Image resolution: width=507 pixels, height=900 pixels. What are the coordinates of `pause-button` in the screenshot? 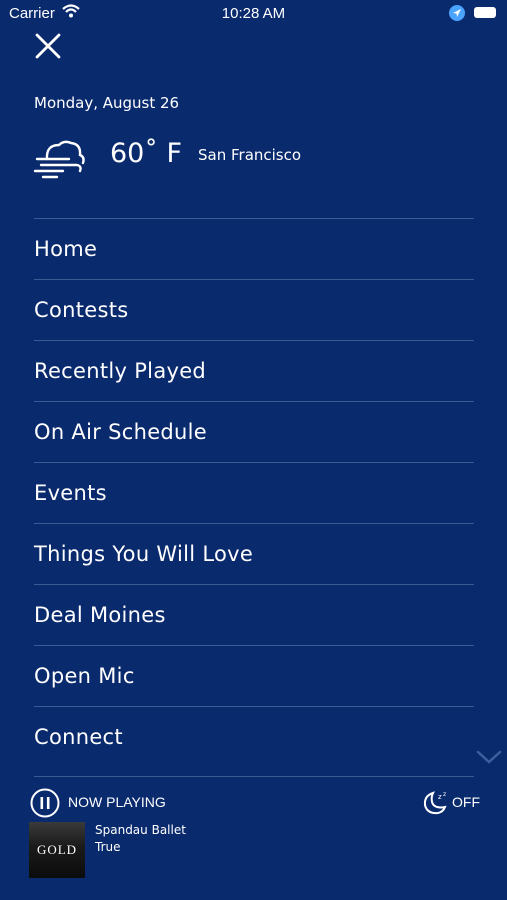 It's located at (45, 803).